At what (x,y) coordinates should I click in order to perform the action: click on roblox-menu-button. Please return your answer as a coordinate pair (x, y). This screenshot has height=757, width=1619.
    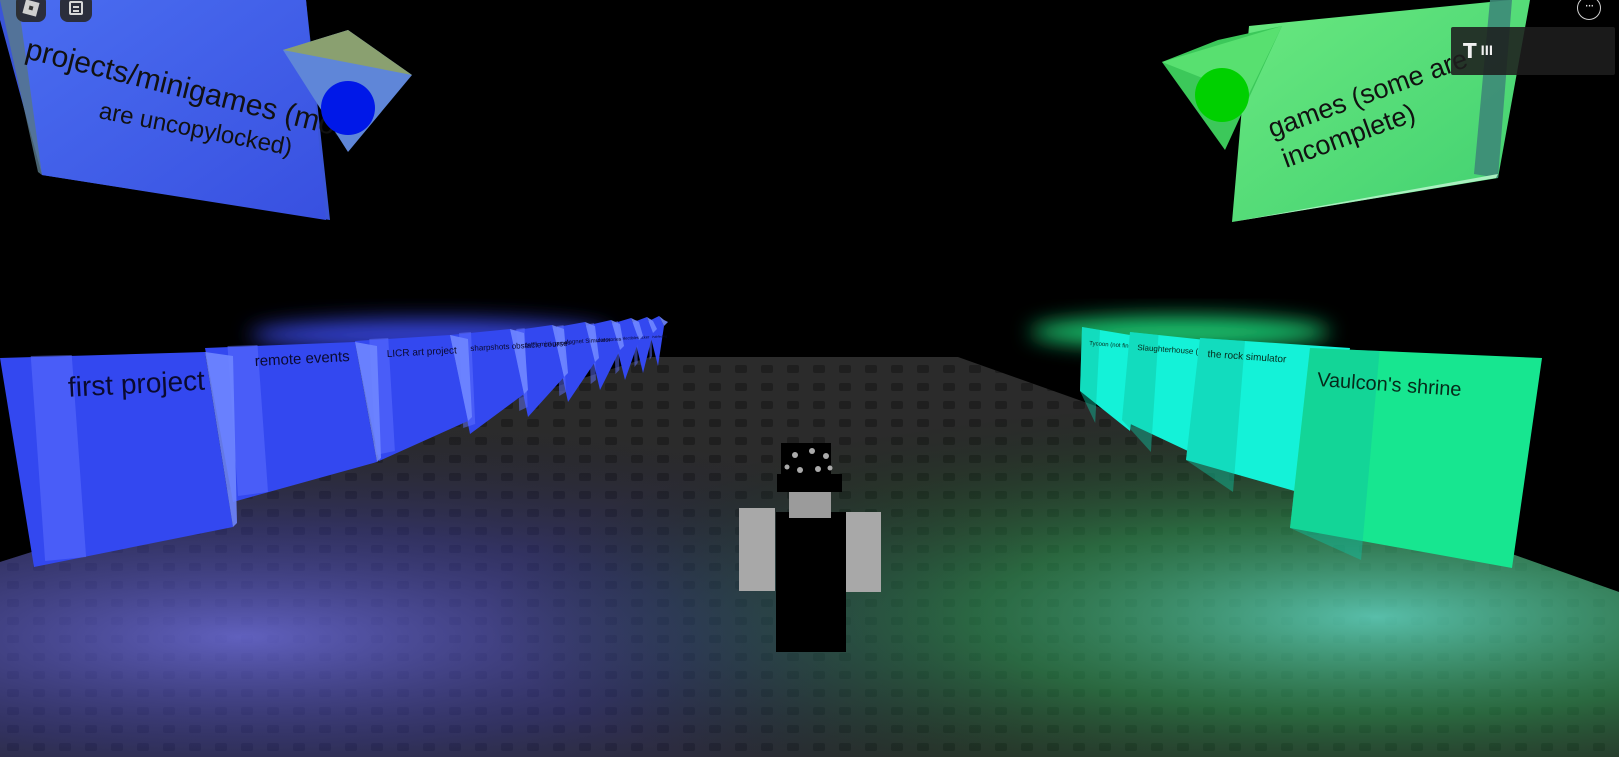
    Looking at the image, I should click on (31, 11).